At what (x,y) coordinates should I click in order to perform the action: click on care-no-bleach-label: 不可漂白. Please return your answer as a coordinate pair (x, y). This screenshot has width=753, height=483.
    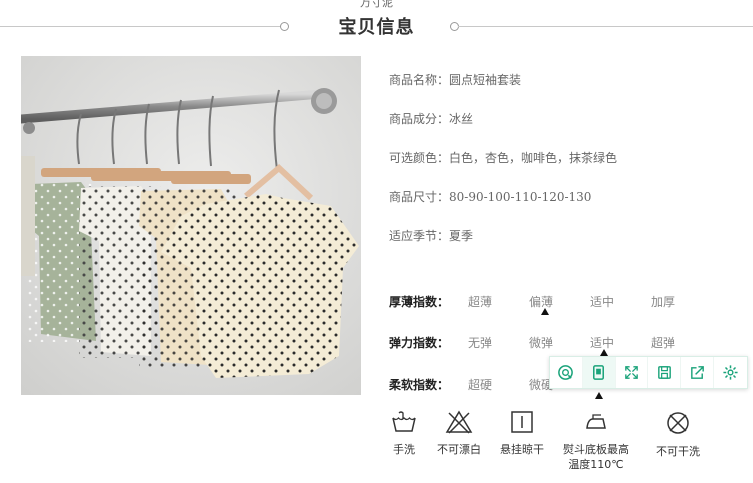
    Looking at the image, I should click on (459, 449).